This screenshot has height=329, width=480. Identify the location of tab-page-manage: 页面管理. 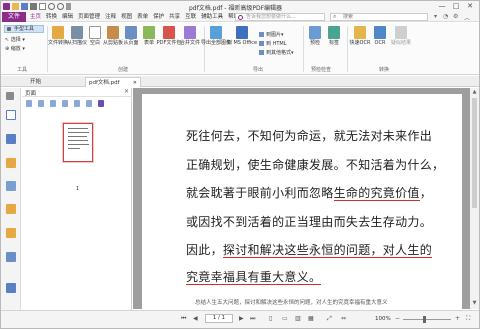
(89, 17).